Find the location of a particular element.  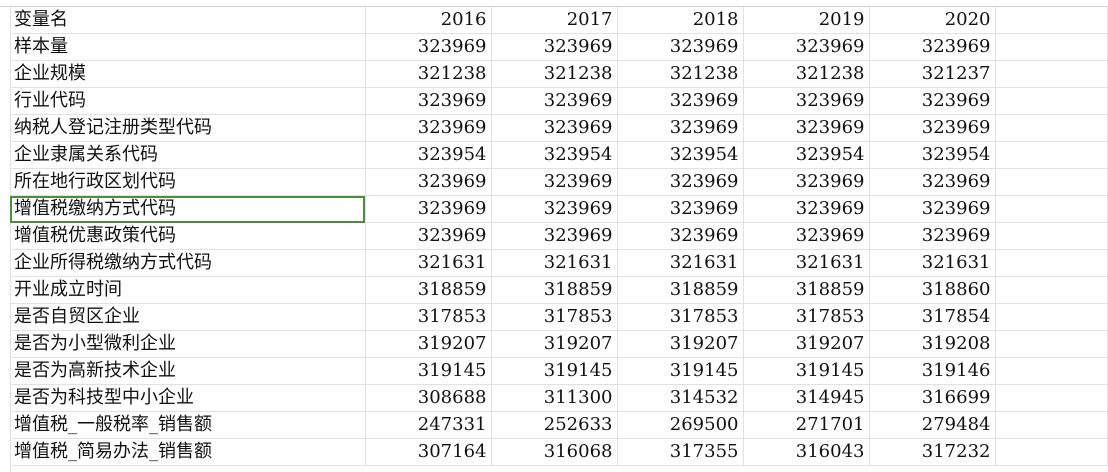

cell-value: 279484 is located at coordinates (932, 425).